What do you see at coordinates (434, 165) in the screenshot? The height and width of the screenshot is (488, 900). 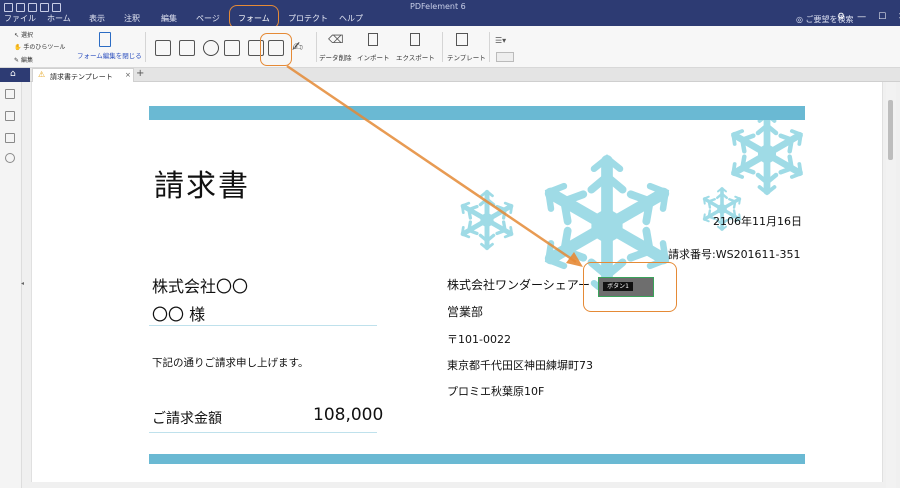 I see `annotation-arrow` at bounding box center [434, 165].